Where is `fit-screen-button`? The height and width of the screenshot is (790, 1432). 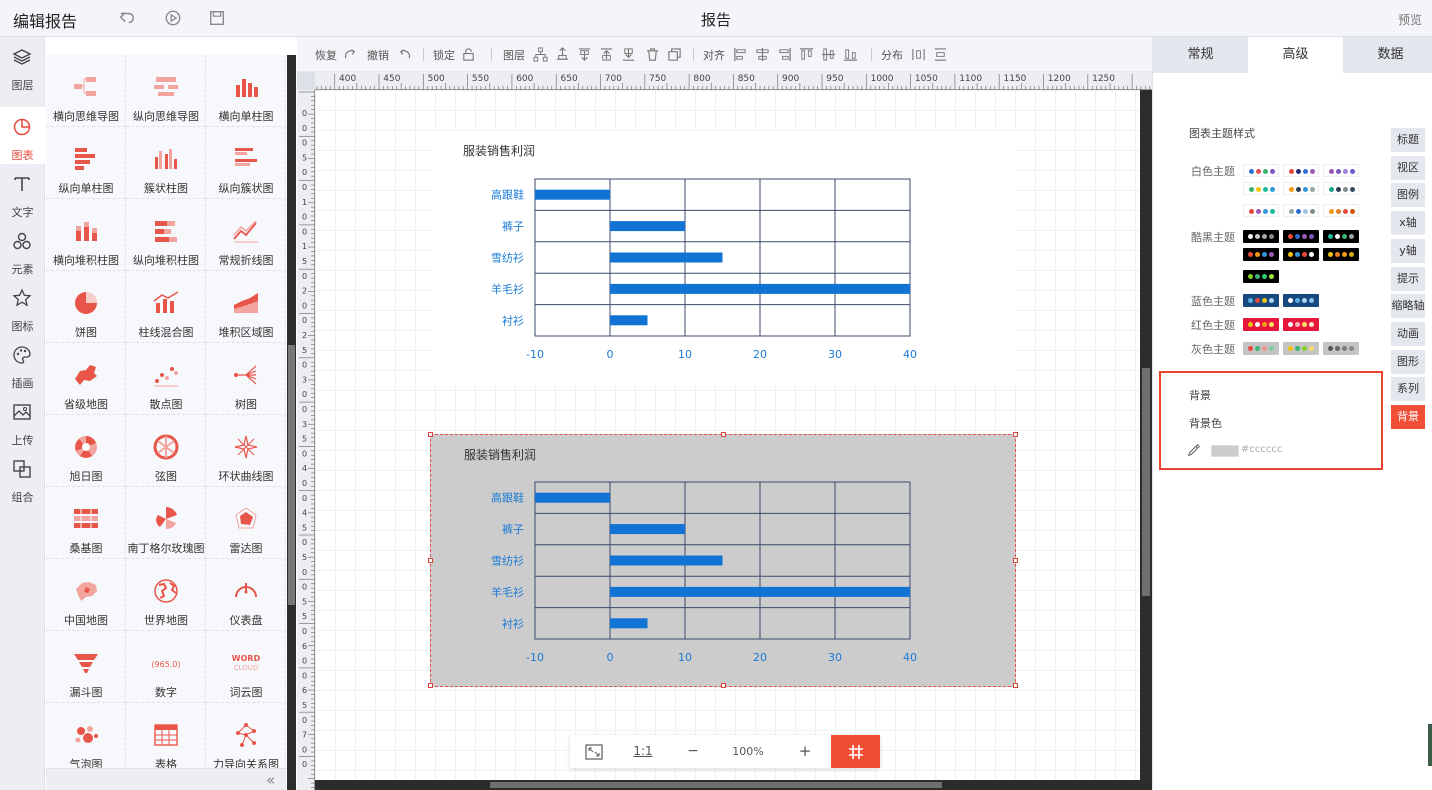 fit-screen-button is located at coordinates (594, 751).